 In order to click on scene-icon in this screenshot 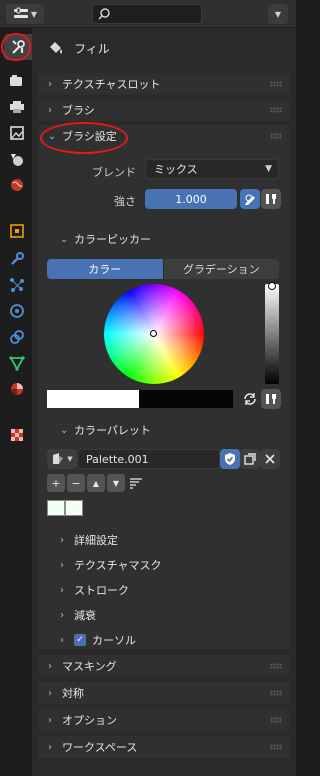, I will do `click(17, 160)`.